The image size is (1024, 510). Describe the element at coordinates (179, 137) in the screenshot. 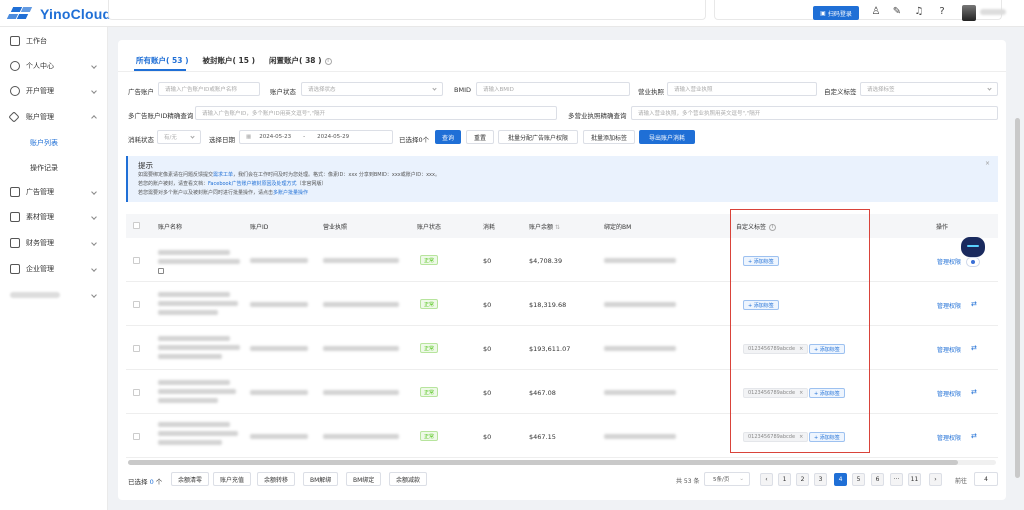

I see `consume-status-select: 有/无` at that location.